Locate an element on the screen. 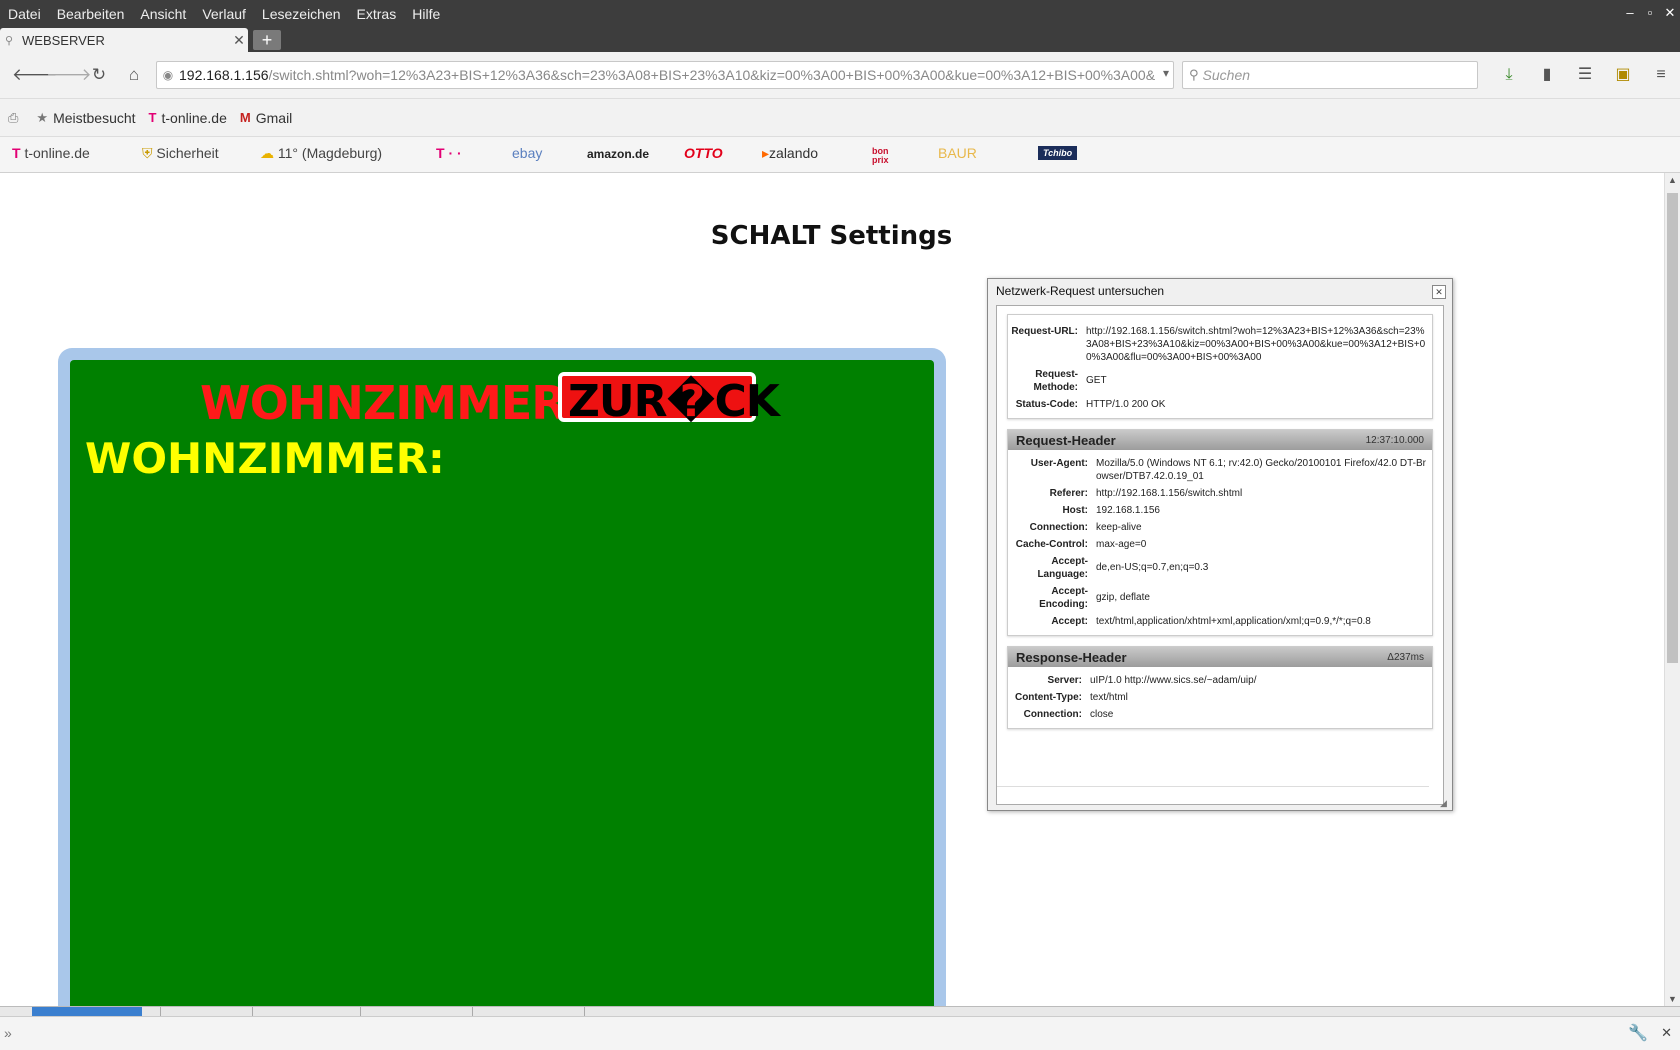 The image size is (1680, 1050). download-icon: ⤓ is located at coordinates (1509, 75).